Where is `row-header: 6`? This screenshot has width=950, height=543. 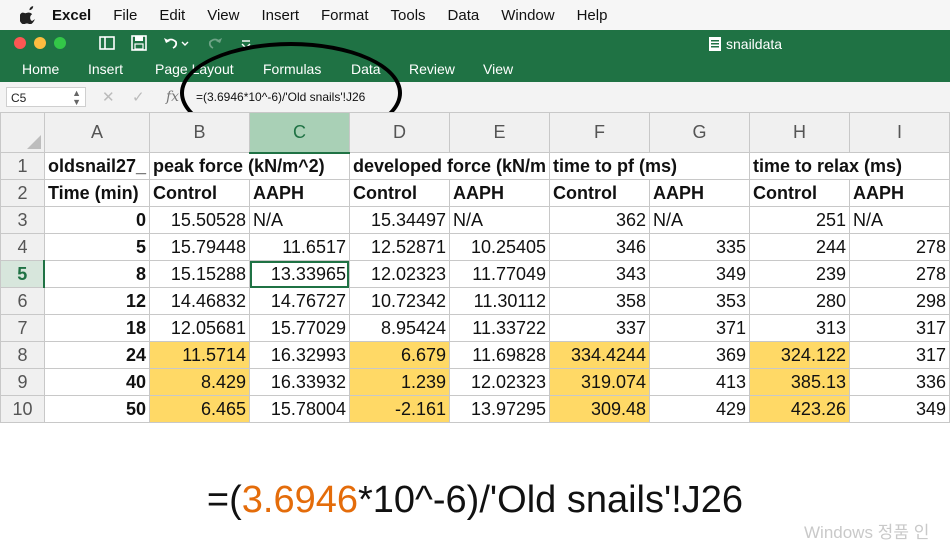 row-header: 6 is located at coordinates (22, 301).